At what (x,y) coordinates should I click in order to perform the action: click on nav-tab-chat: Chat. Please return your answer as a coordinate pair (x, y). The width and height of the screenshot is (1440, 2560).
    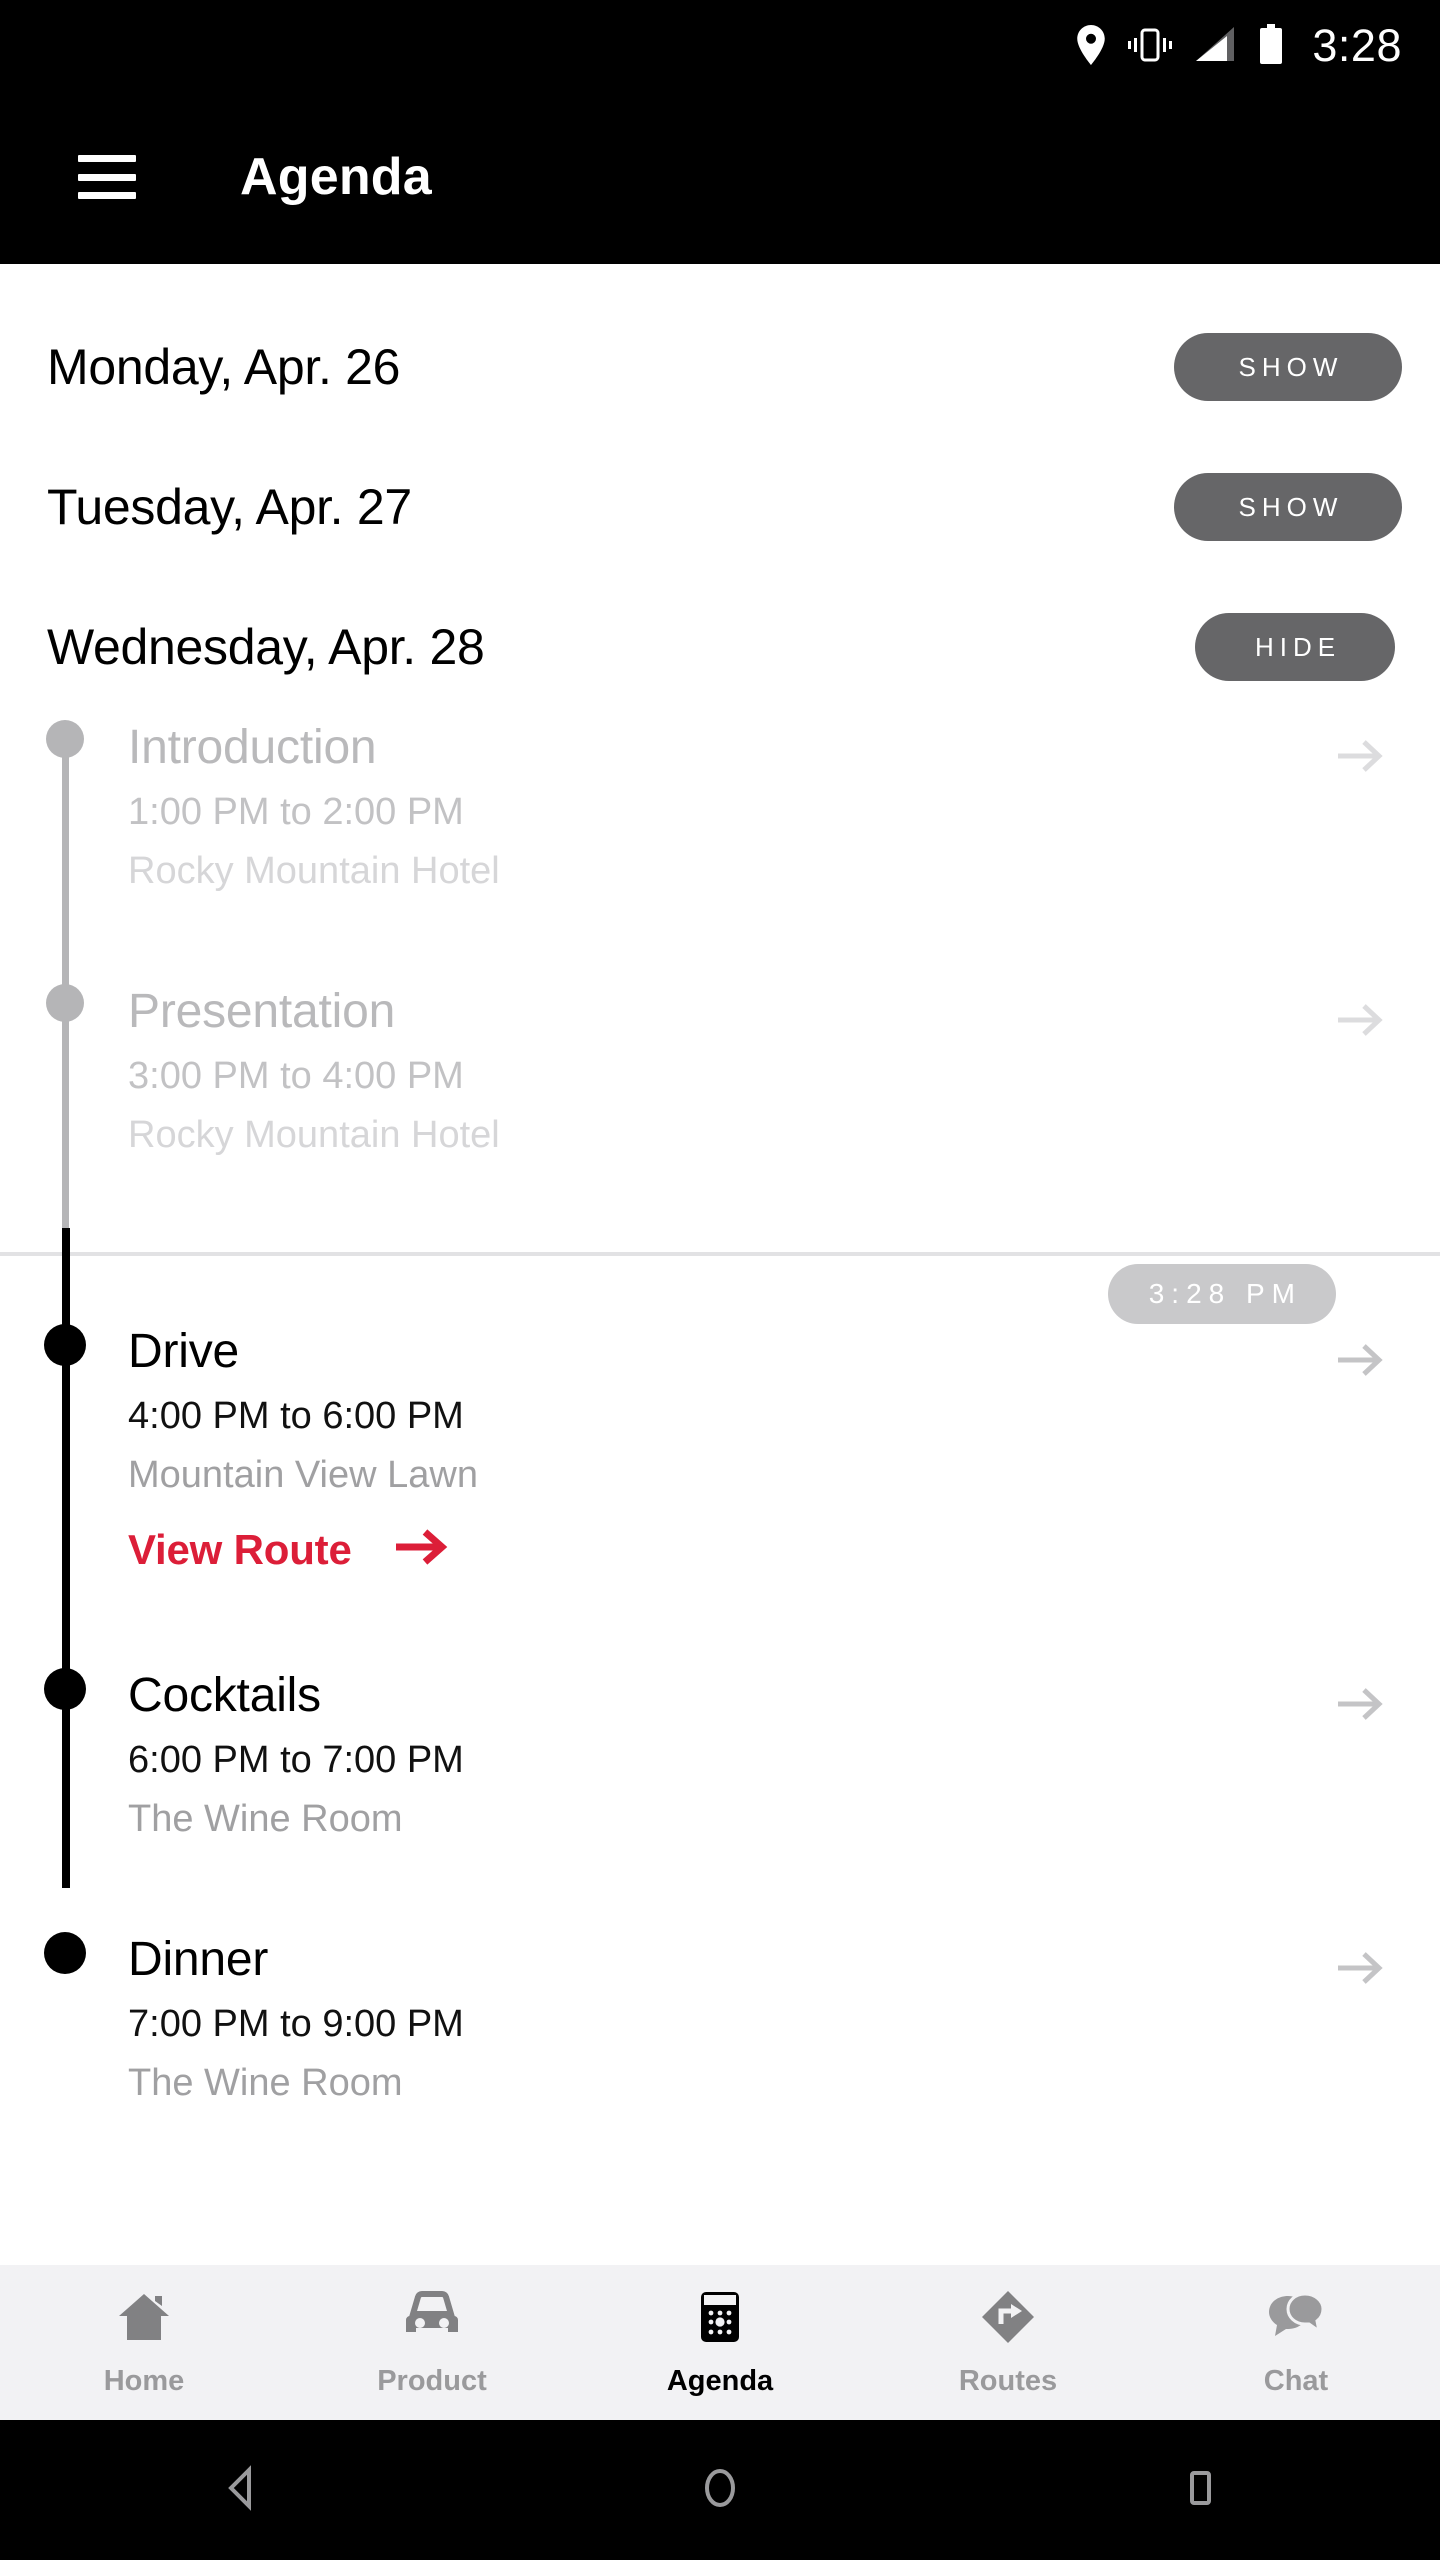
    Looking at the image, I should click on (1296, 2343).